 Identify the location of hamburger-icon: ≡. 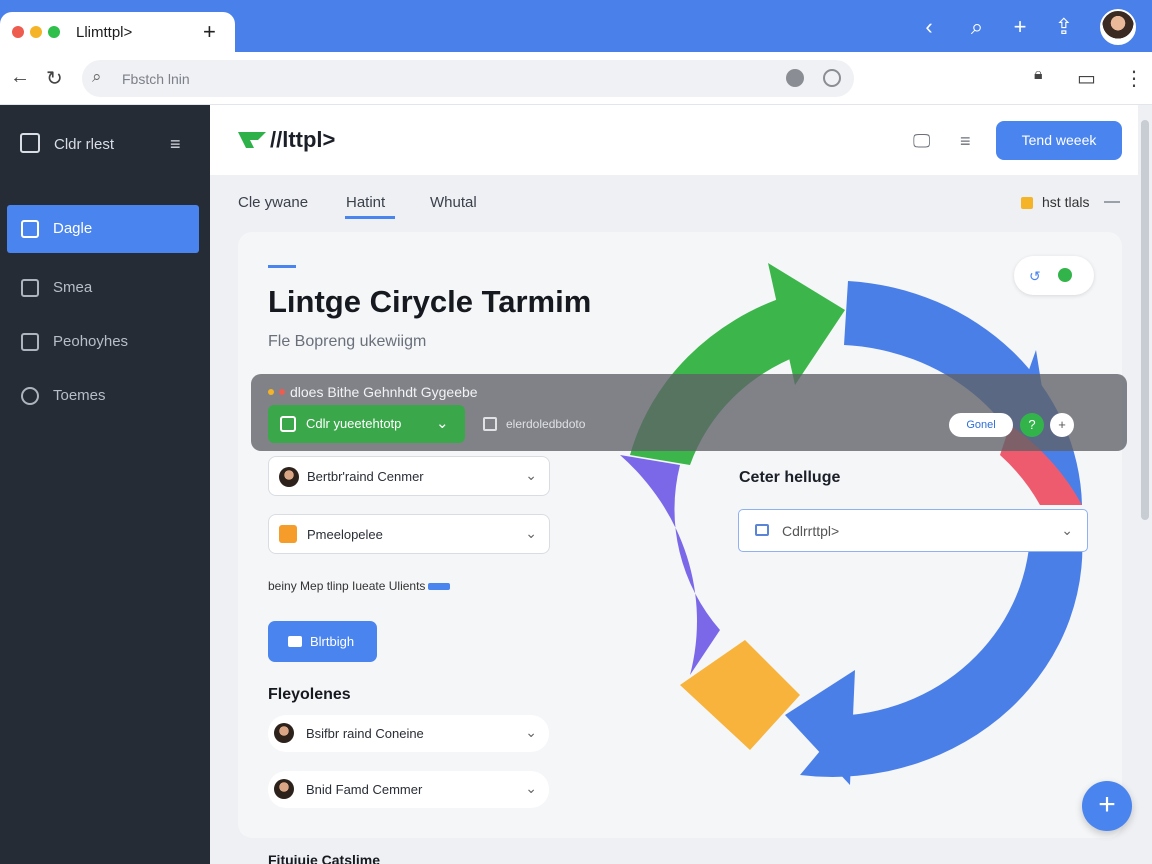
(965, 141).